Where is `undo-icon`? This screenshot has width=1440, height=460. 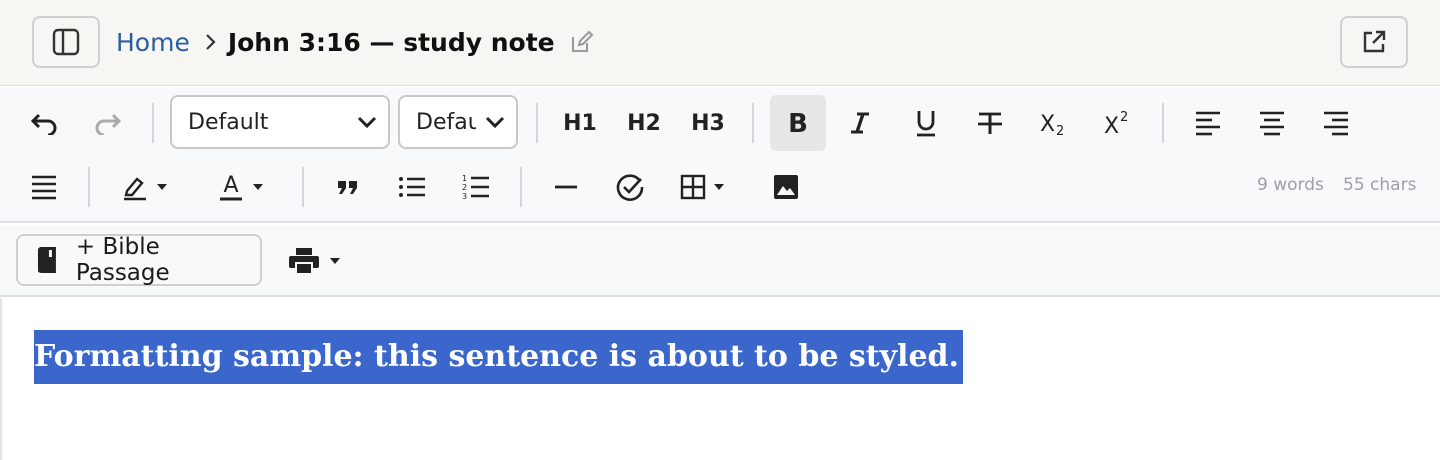
undo-icon is located at coordinates (43, 124).